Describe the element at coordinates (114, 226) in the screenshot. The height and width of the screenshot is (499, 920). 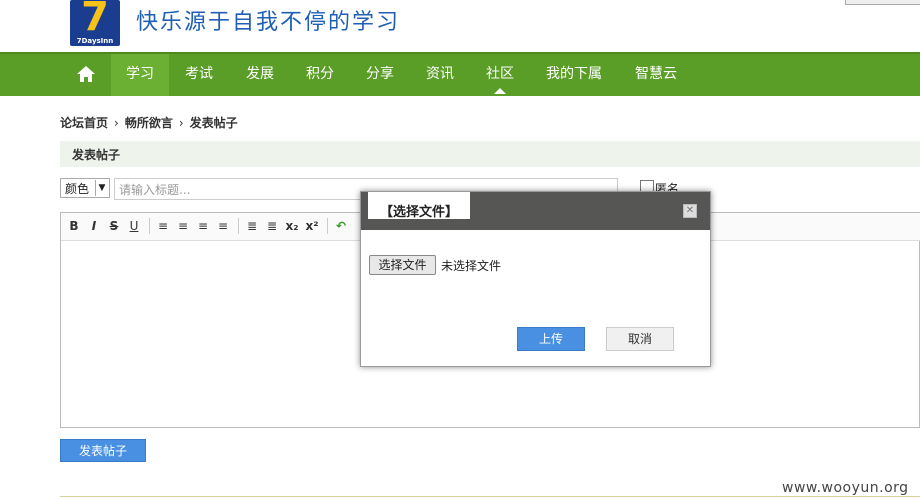
I see `strikethrough-button: S` at that location.